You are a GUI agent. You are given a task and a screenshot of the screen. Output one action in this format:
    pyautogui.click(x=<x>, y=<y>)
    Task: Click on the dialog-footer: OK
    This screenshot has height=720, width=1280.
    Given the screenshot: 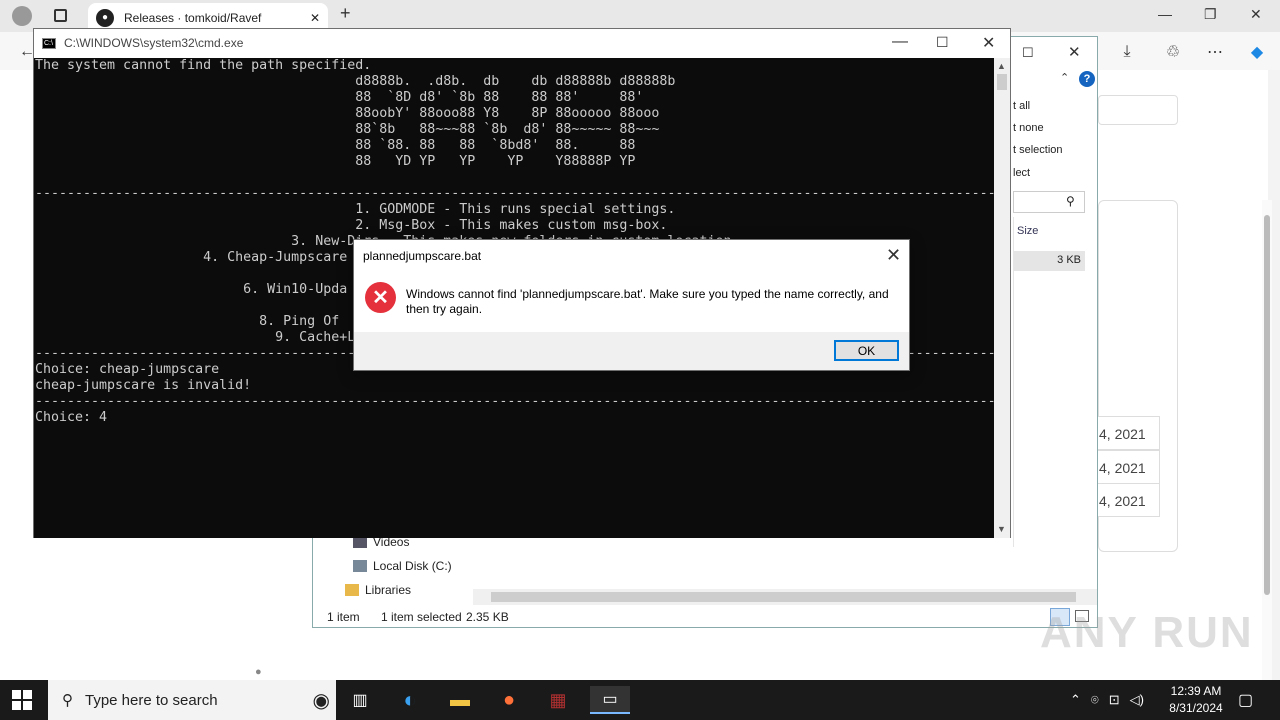 What is the action you would take?
    pyautogui.click(x=631, y=351)
    